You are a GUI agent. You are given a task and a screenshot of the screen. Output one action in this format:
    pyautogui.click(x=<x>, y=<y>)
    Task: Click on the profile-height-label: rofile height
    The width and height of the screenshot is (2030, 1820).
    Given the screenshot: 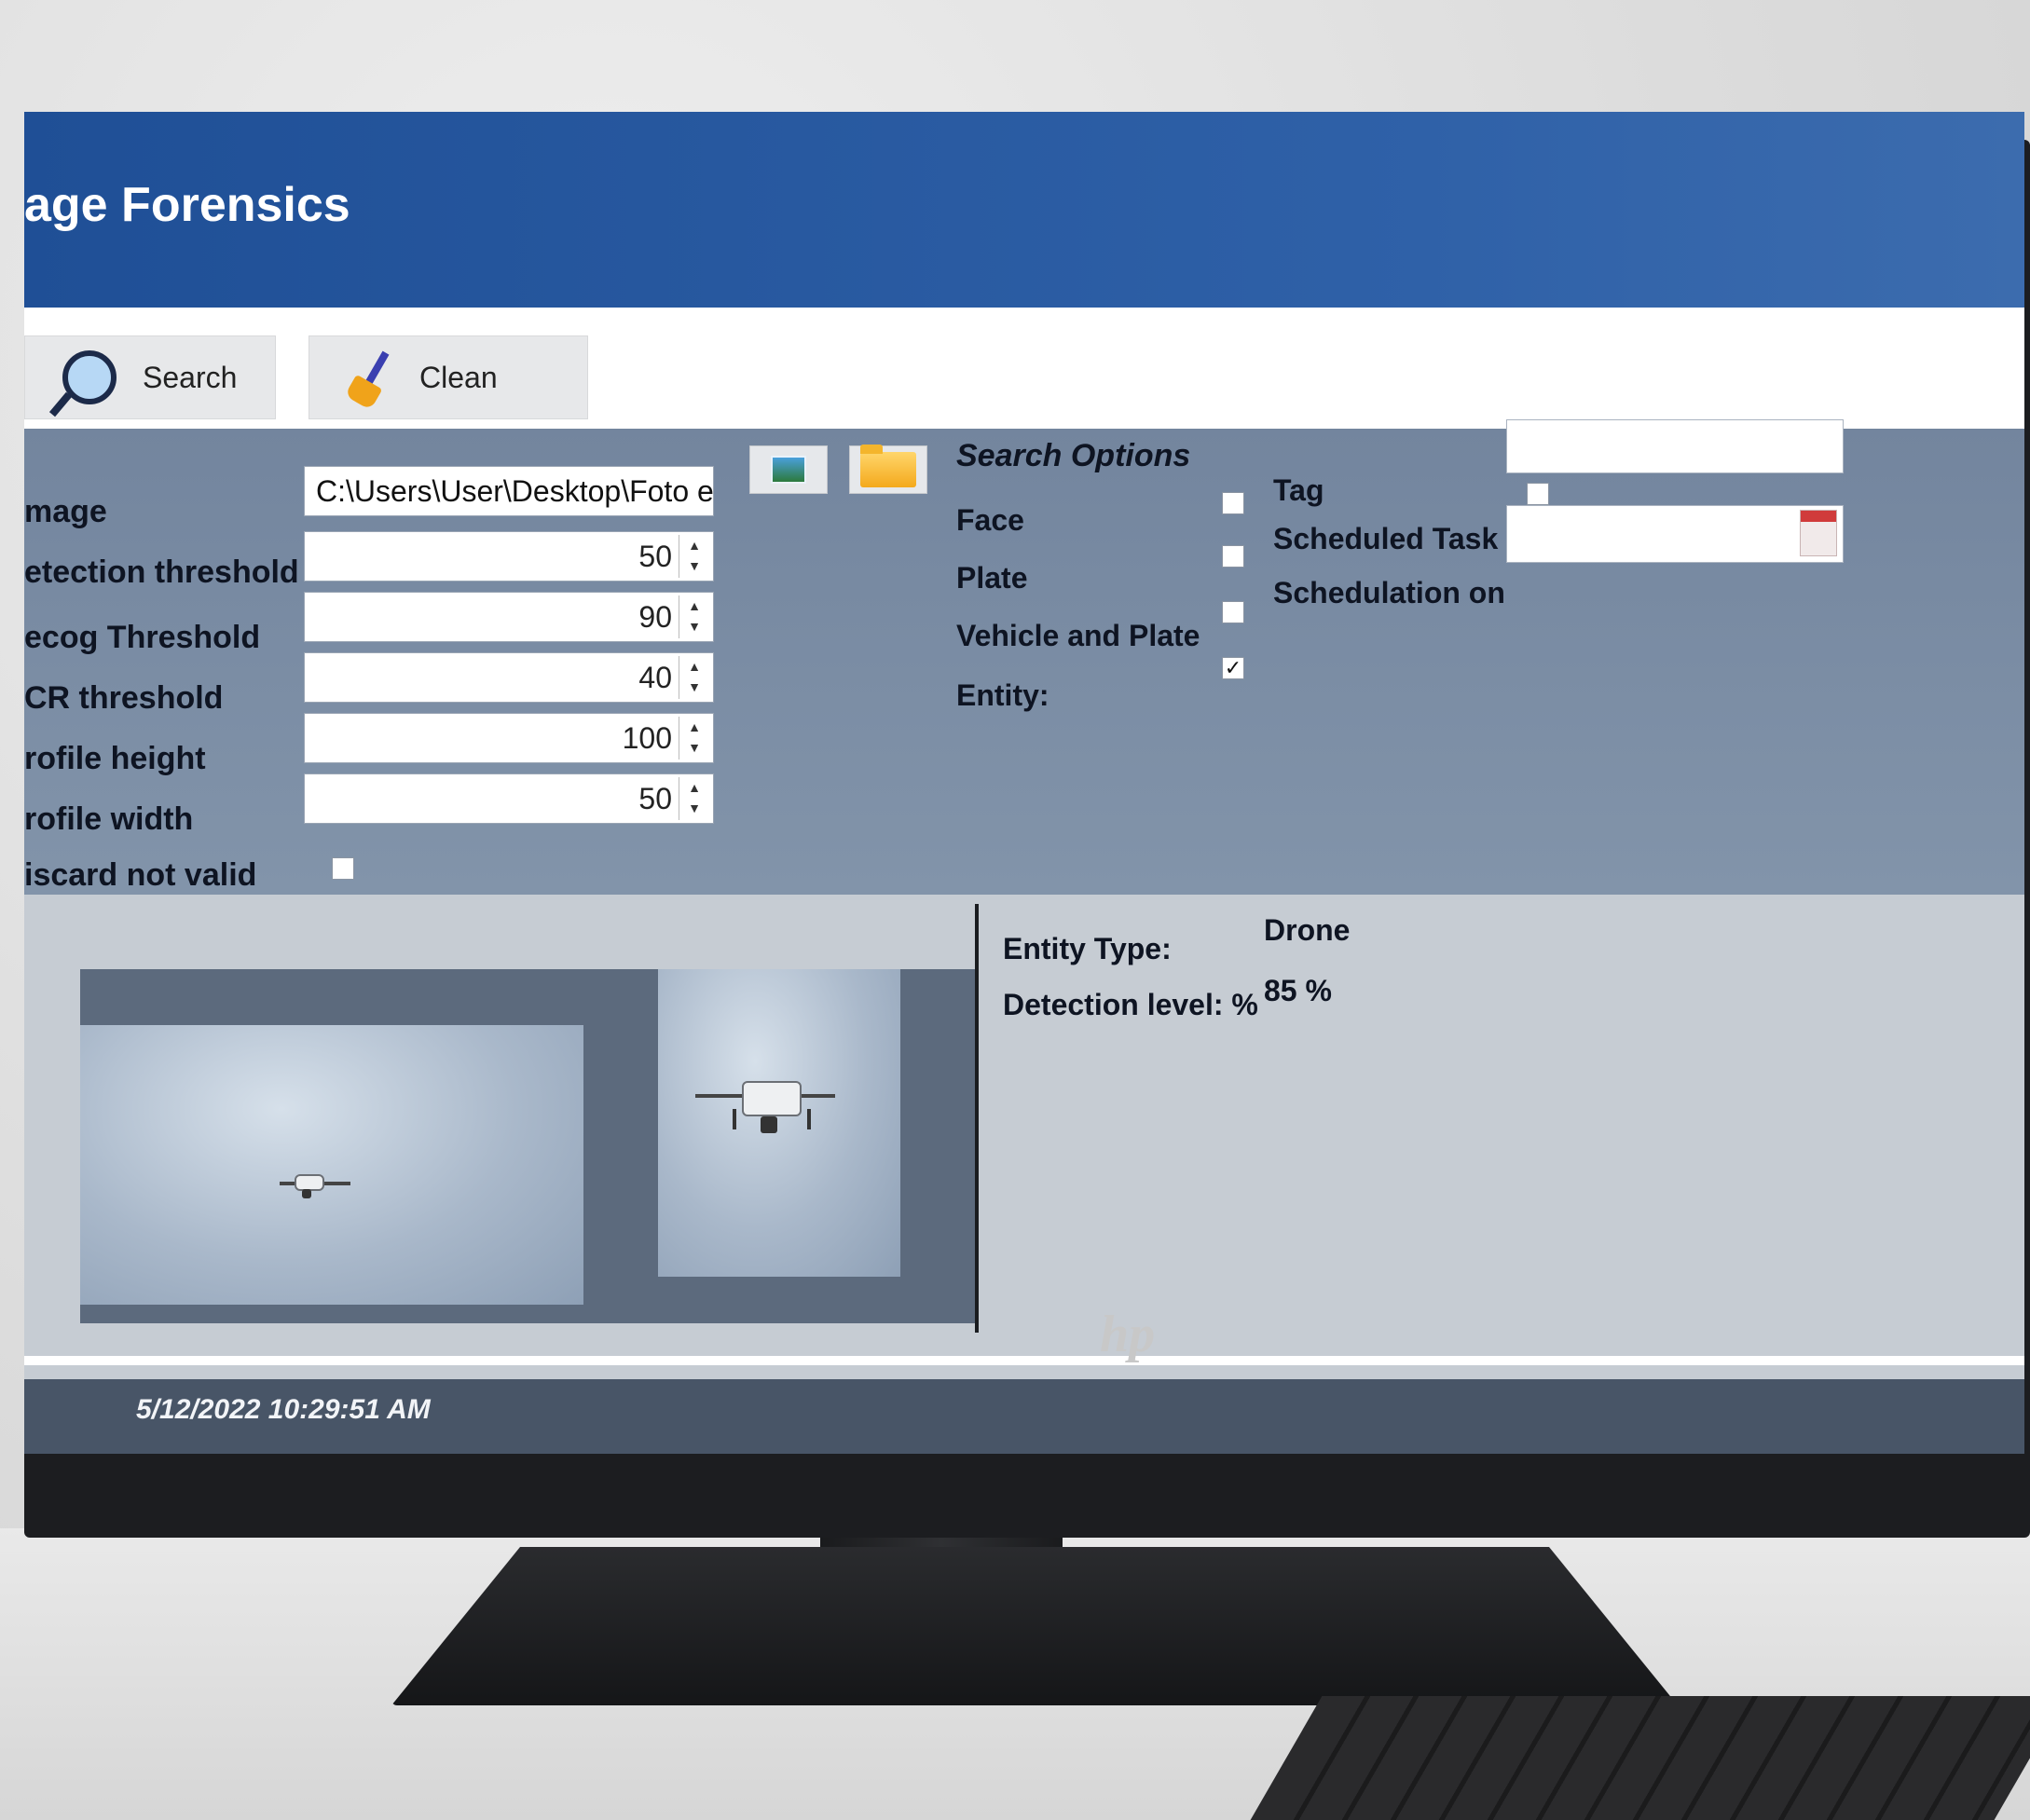 What is the action you would take?
    pyautogui.click(x=115, y=758)
    